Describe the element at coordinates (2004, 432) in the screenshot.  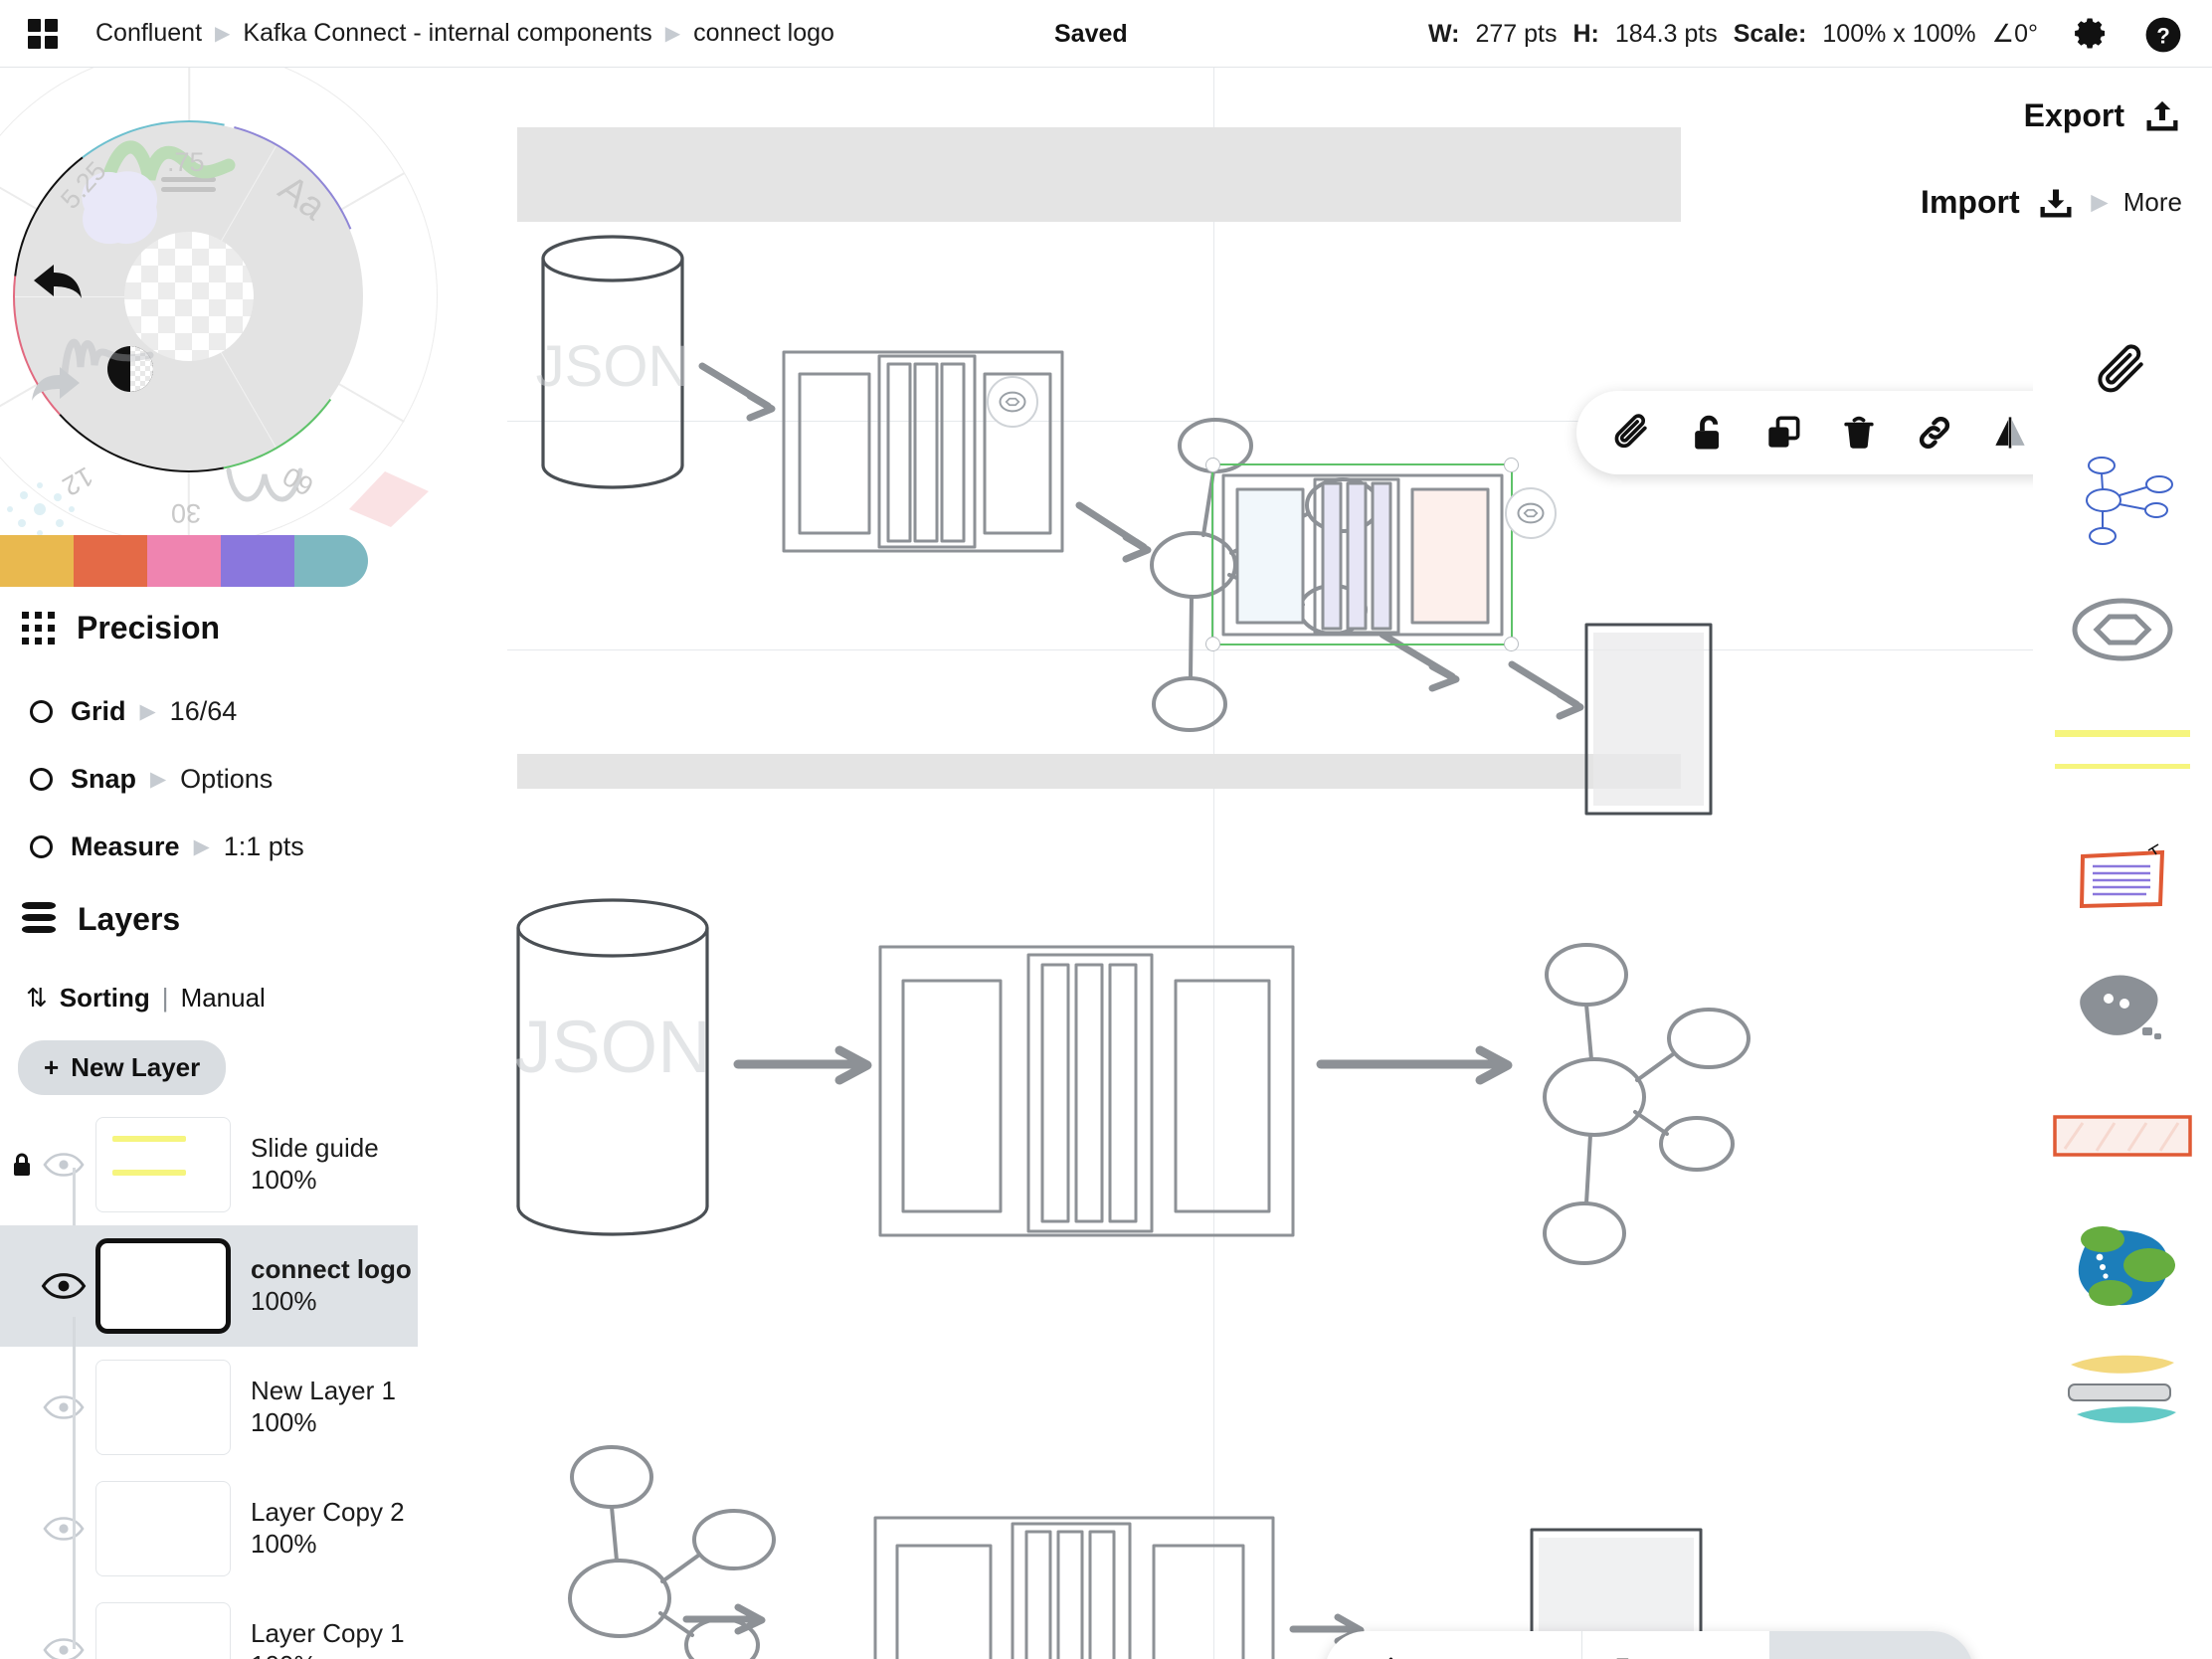
I see `flip-horizontal-button` at that location.